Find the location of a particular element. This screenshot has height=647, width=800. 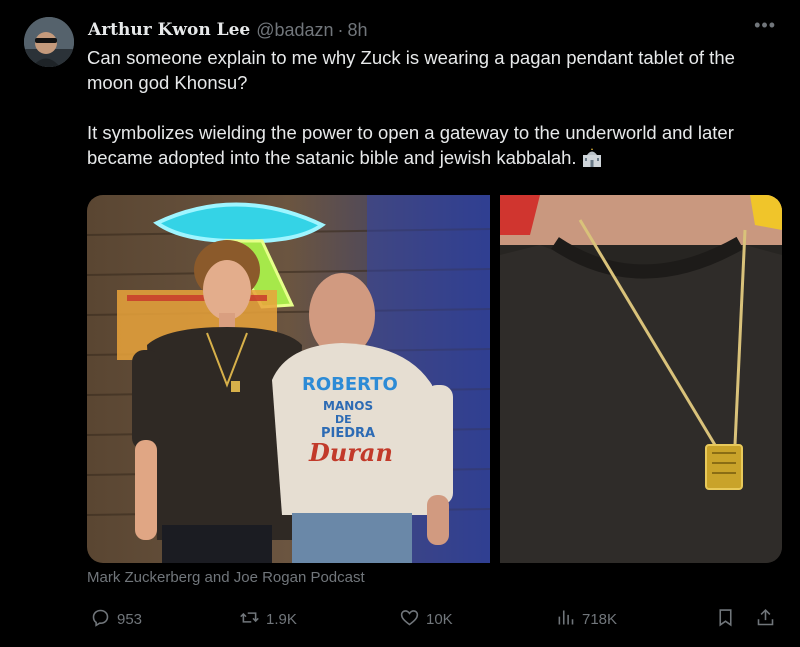

avatar-image is located at coordinates (49, 42).